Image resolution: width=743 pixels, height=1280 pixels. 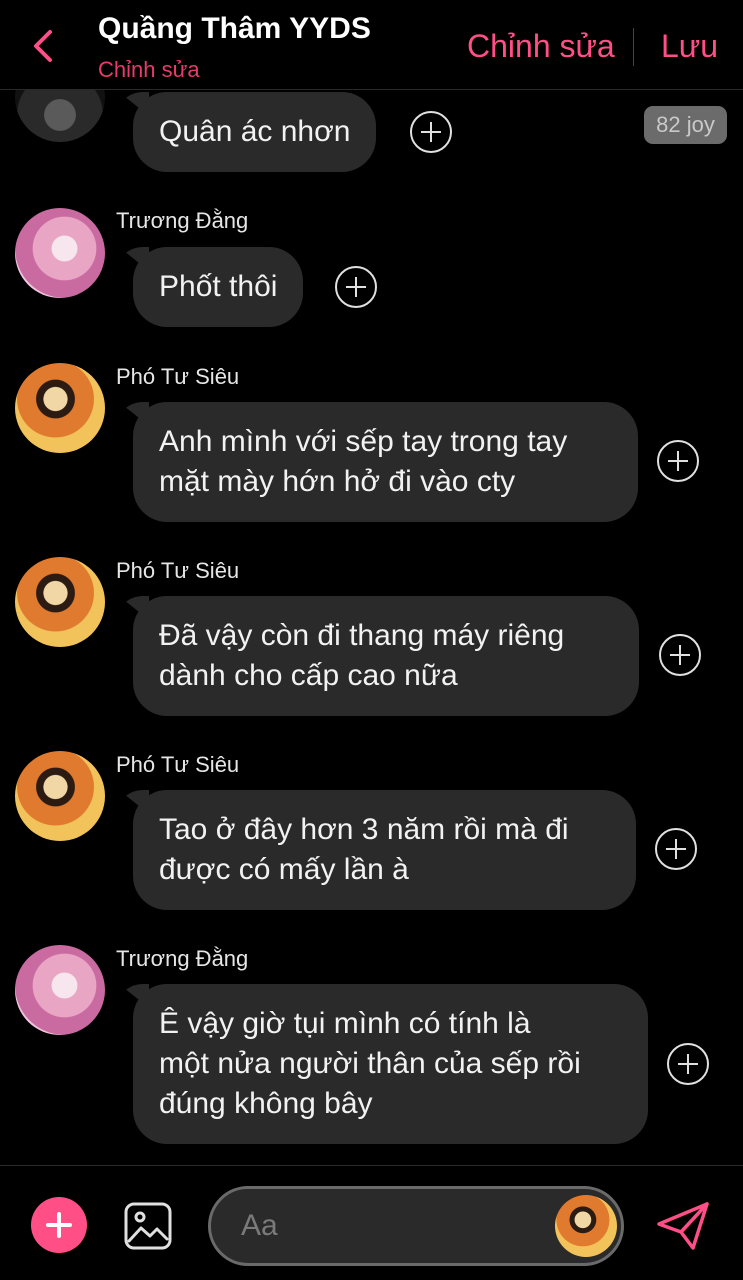 What do you see at coordinates (689, 46) in the screenshot?
I see `save-button: Lưu` at bounding box center [689, 46].